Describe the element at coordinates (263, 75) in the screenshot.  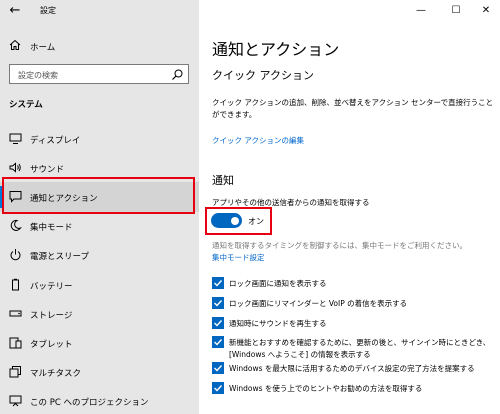
I see `quick-actions-heading: クイック アクション` at that location.